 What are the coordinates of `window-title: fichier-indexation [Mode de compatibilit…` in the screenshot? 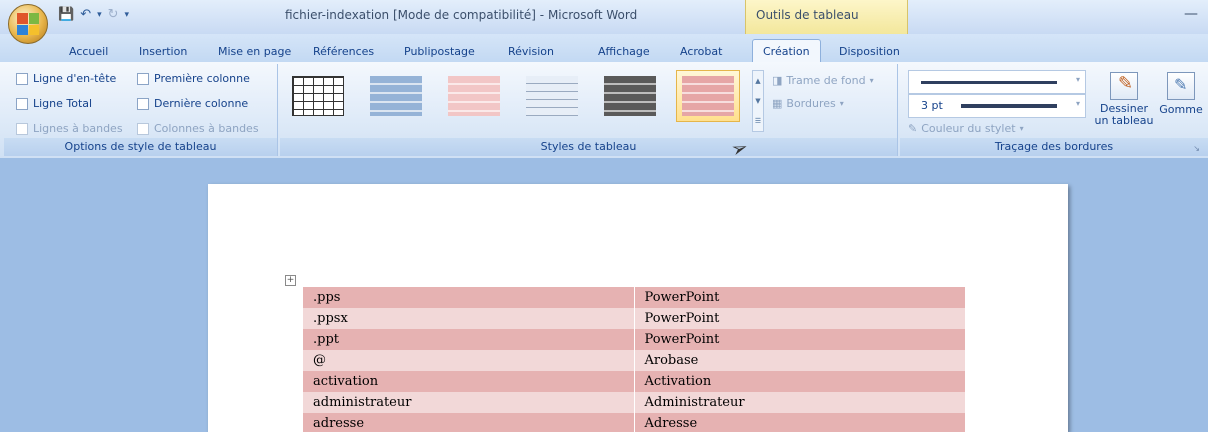 It's located at (461, 15).